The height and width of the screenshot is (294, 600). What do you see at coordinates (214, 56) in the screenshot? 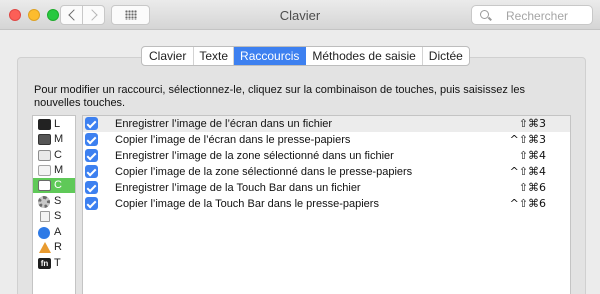
I see `tab-texte: Texte` at bounding box center [214, 56].